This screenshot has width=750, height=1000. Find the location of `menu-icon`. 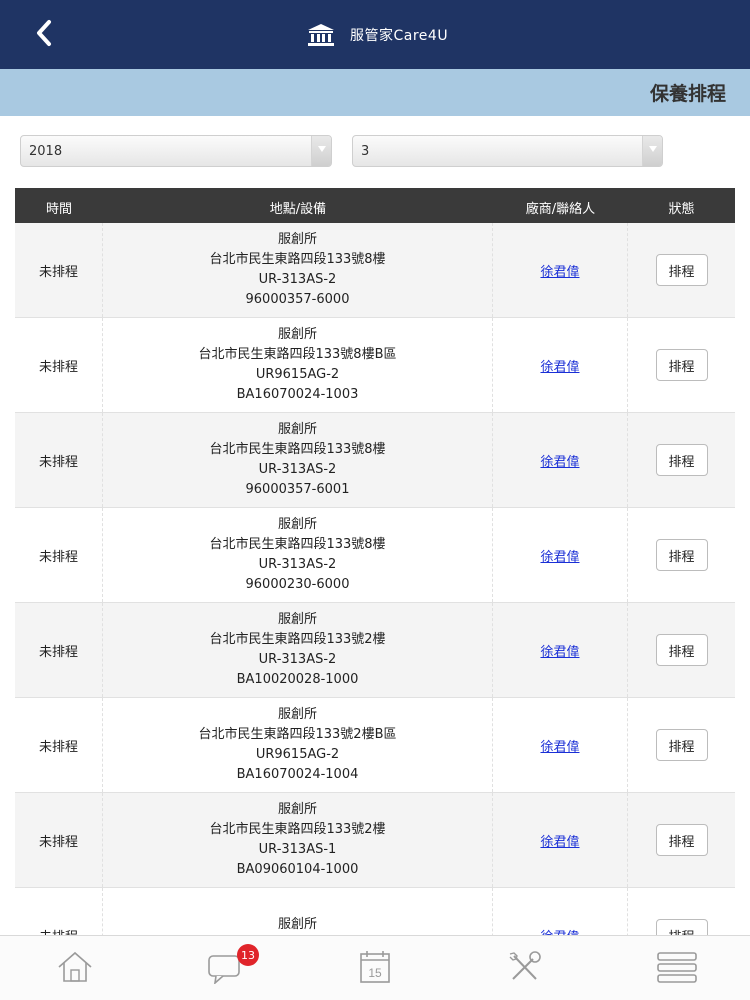

menu-icon is located at coordinates (677, 967).